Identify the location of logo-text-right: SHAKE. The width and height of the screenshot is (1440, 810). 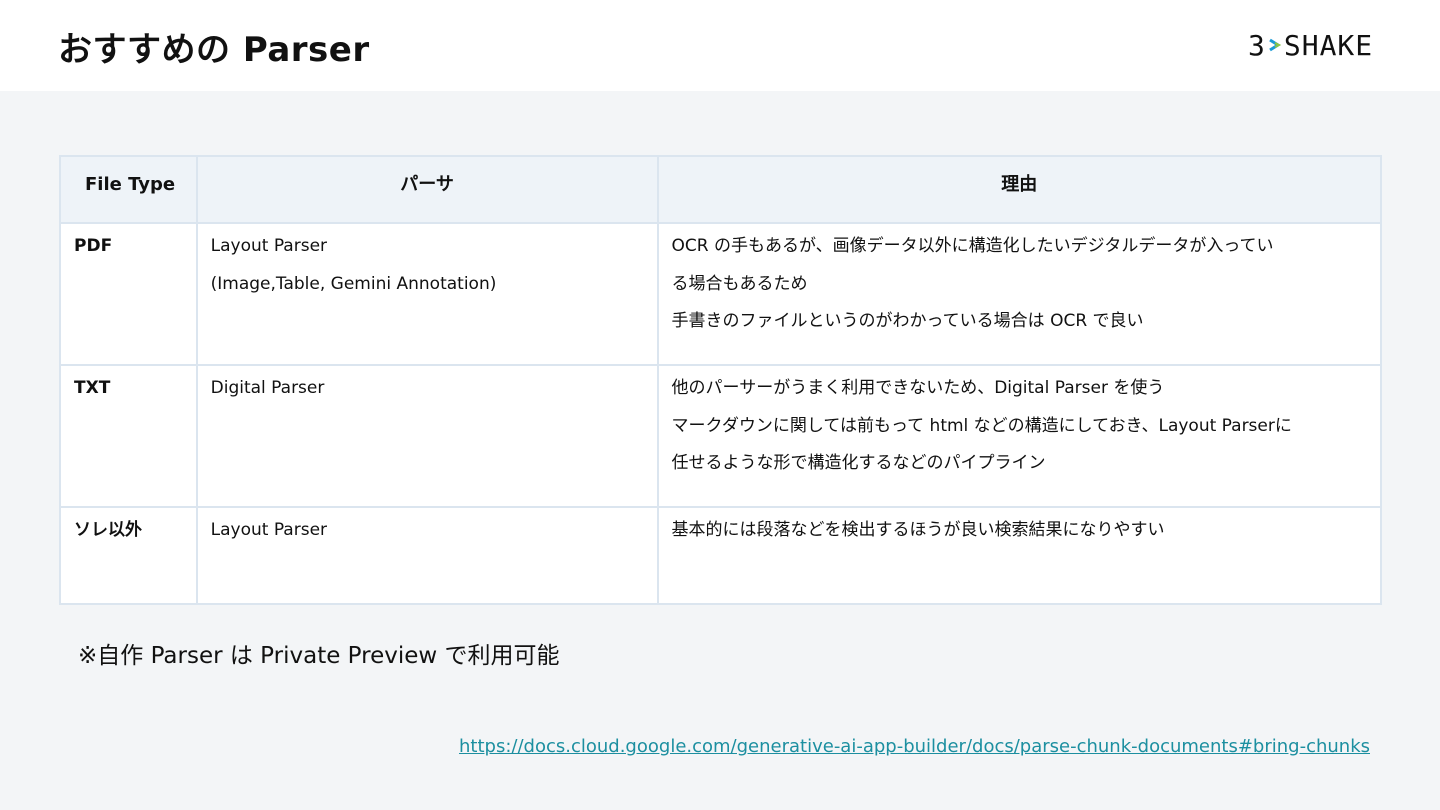
(1328, 45).